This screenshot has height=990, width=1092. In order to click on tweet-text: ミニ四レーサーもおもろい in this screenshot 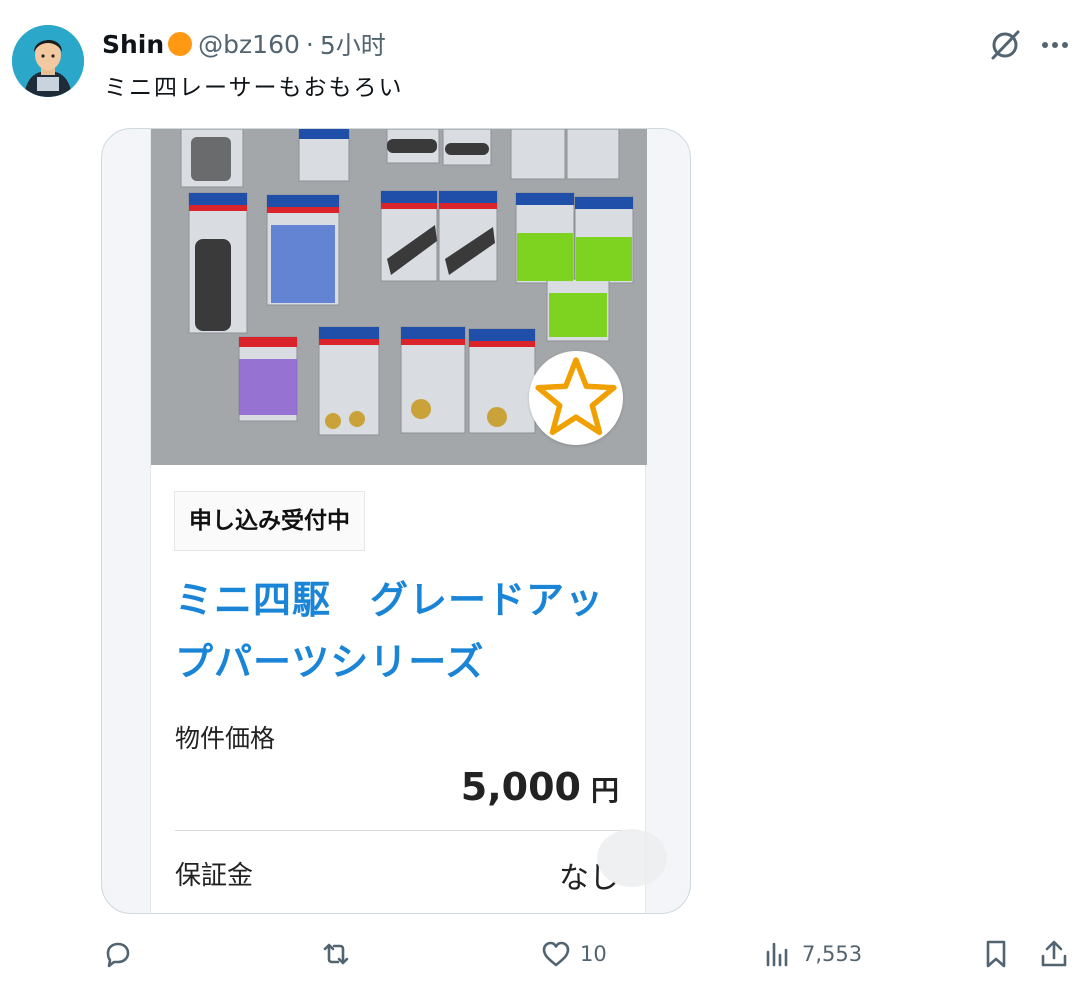, I will do `click(254, 88)`.